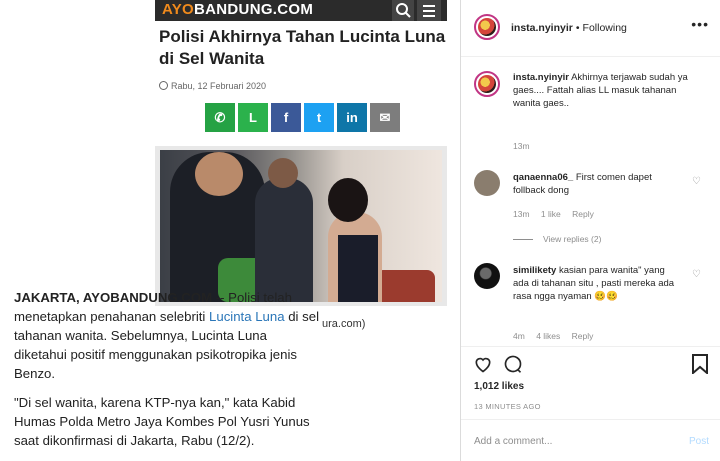 This screenshot has width=720, height=461. Describe the element at coordinates (178, 9) in the screenshot. I see `logo-ayo-text: AYO` at that location.